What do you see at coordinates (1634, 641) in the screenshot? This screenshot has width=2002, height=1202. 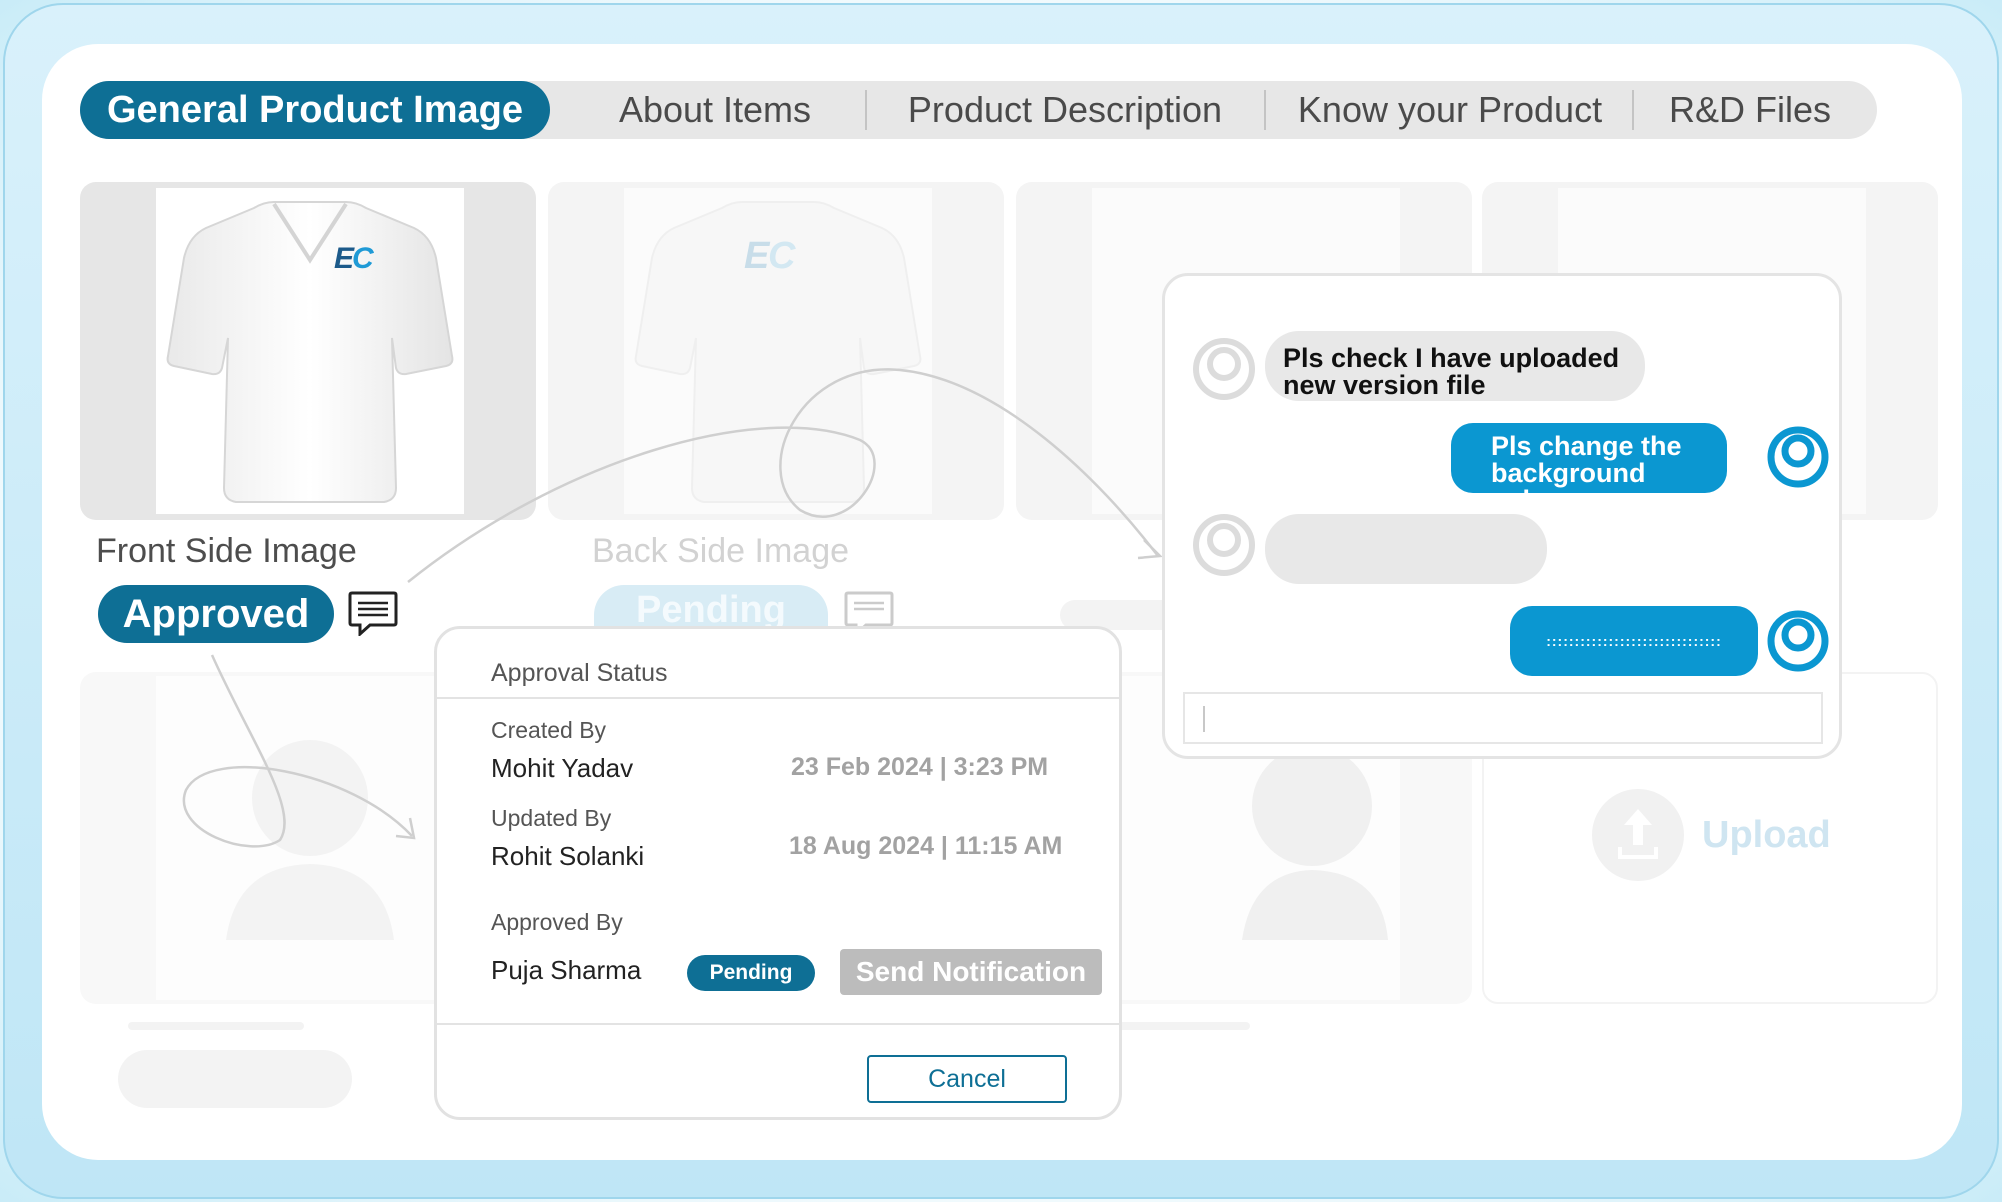 I see `chat-message-typing: :::::::::::::::::::::::::::::::` at bounding box center [1634, 641].